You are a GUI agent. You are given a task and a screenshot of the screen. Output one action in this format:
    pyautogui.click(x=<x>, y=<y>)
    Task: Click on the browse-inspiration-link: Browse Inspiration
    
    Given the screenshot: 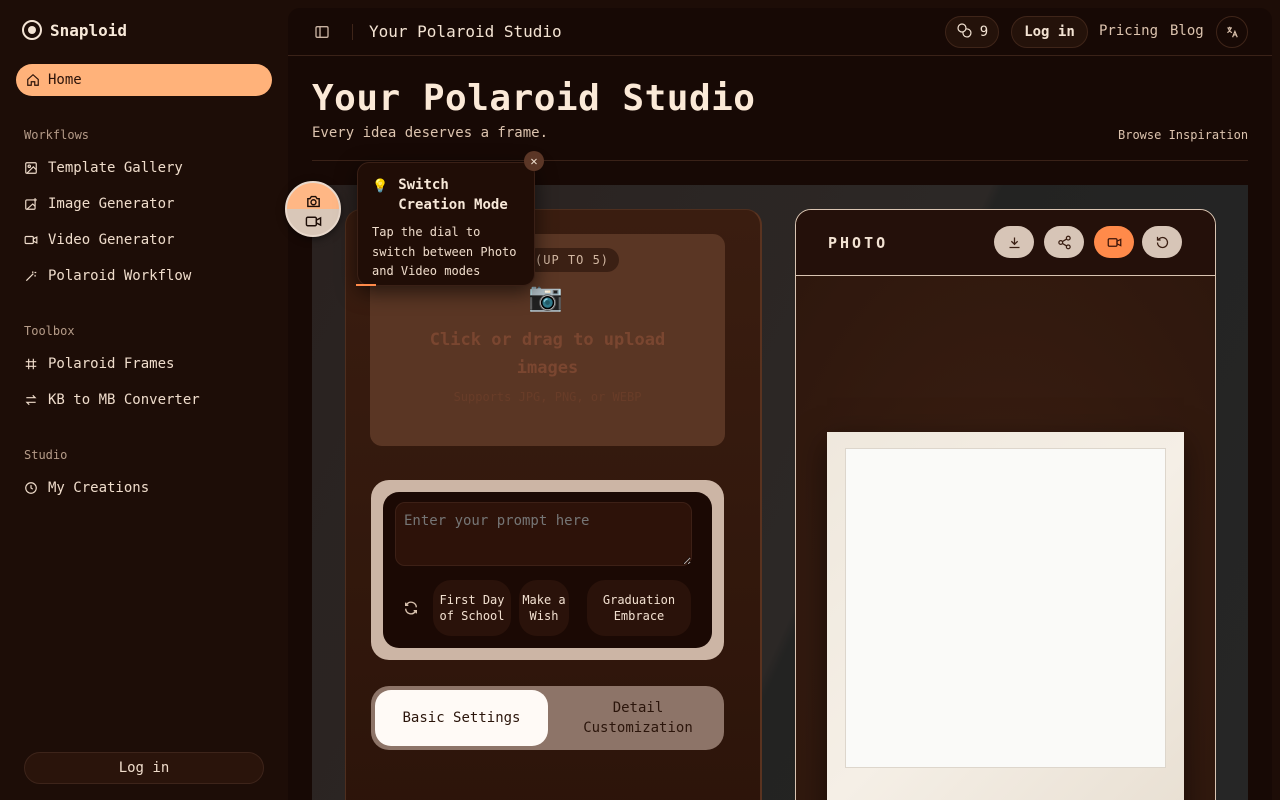 What is the action you would take?
    pyautogui.click(x=1183, y=135)
    